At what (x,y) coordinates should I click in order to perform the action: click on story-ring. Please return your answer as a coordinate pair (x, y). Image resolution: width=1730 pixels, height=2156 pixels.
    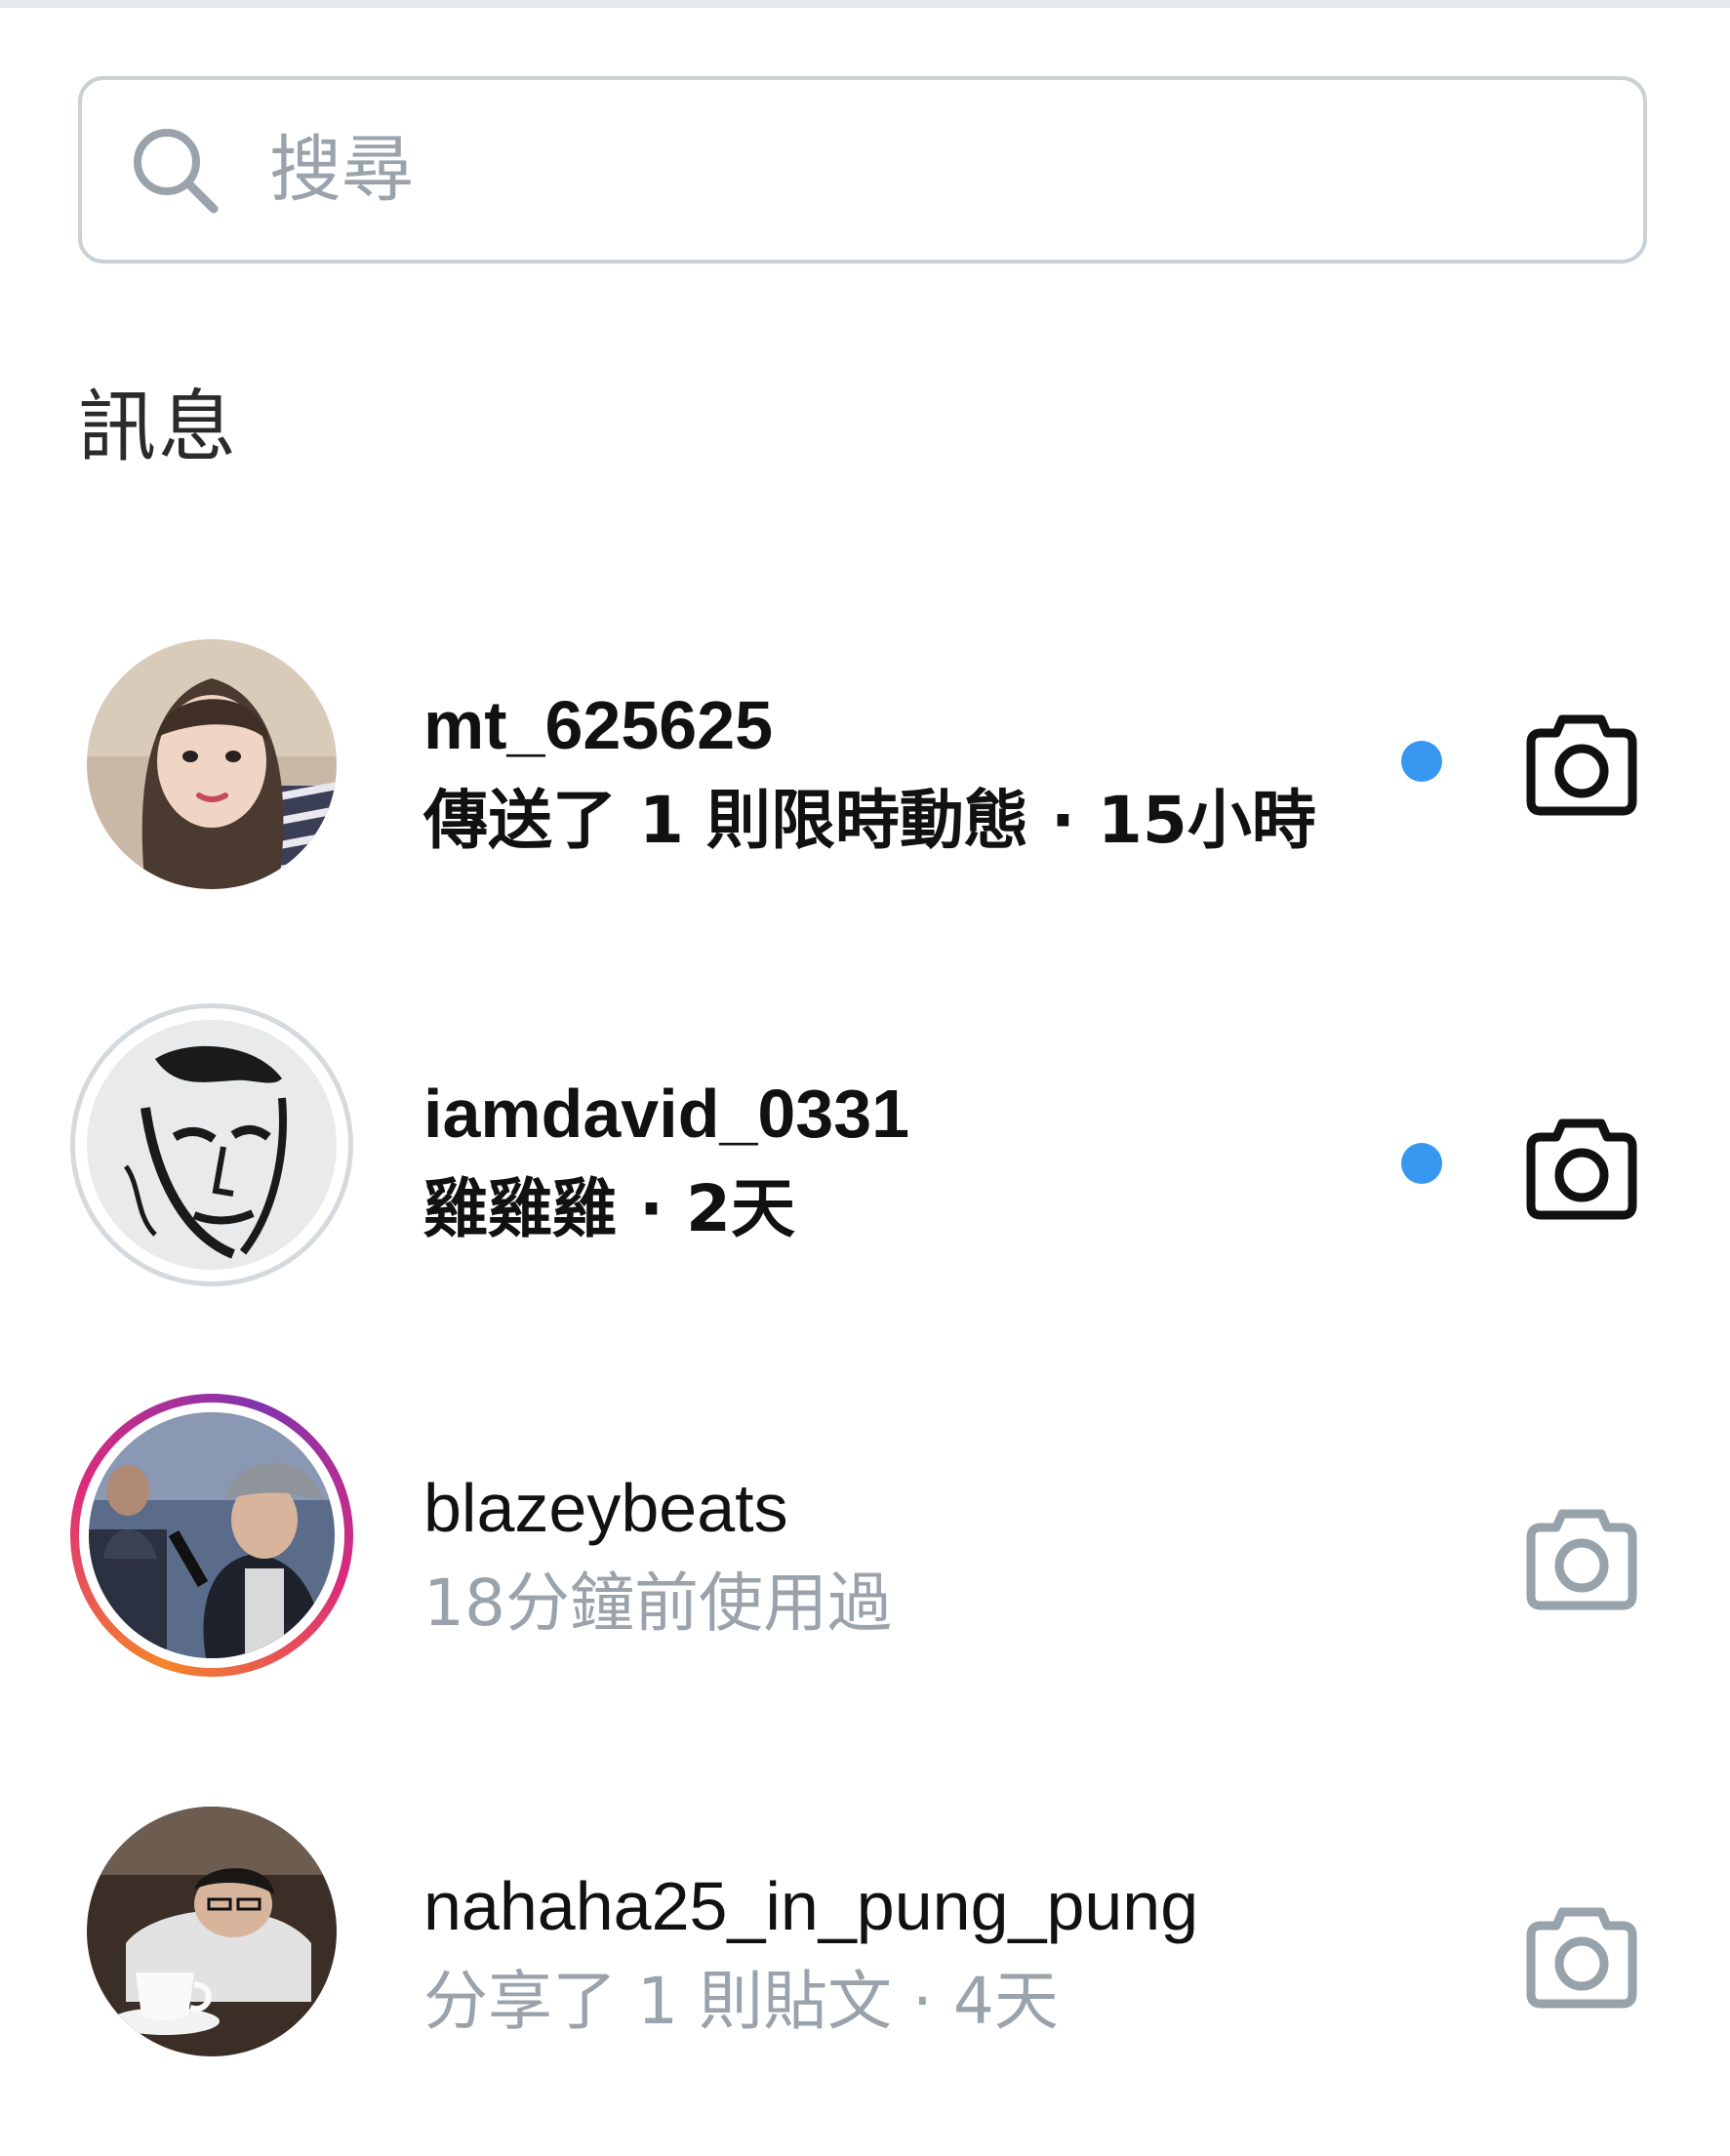
    Looking at the image, I should click on (212, 1535).